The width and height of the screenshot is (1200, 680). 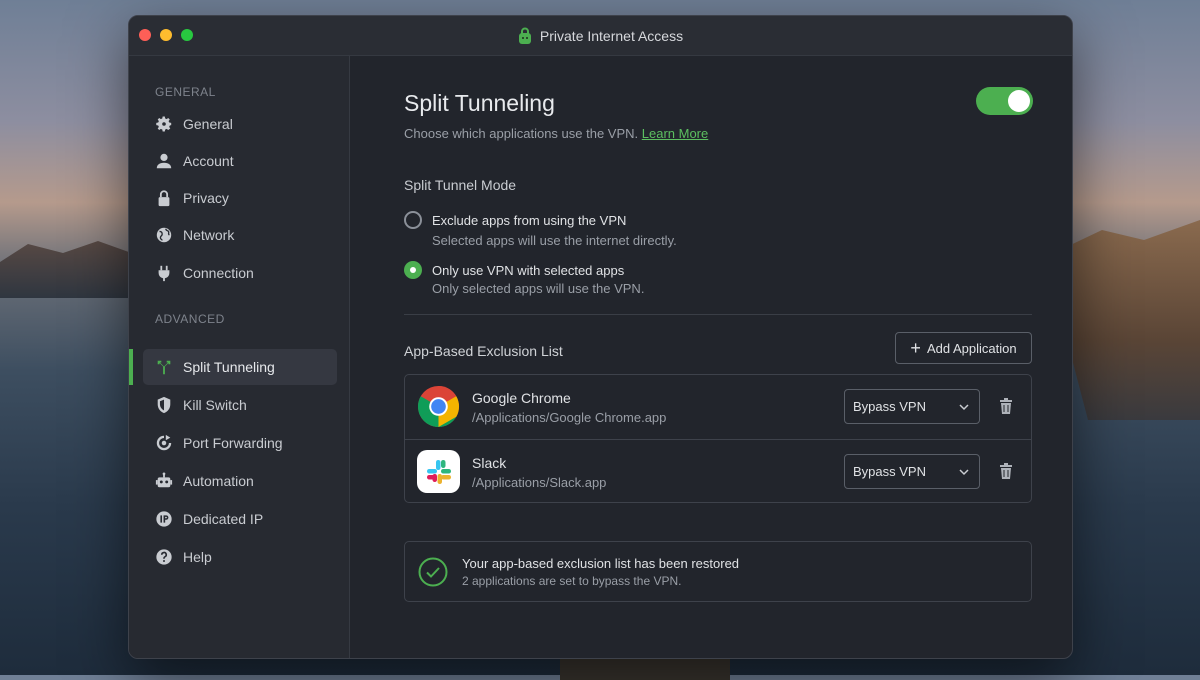 I want to click on sidebar-item-privacy: Privacy, so click(x=240, y=198).